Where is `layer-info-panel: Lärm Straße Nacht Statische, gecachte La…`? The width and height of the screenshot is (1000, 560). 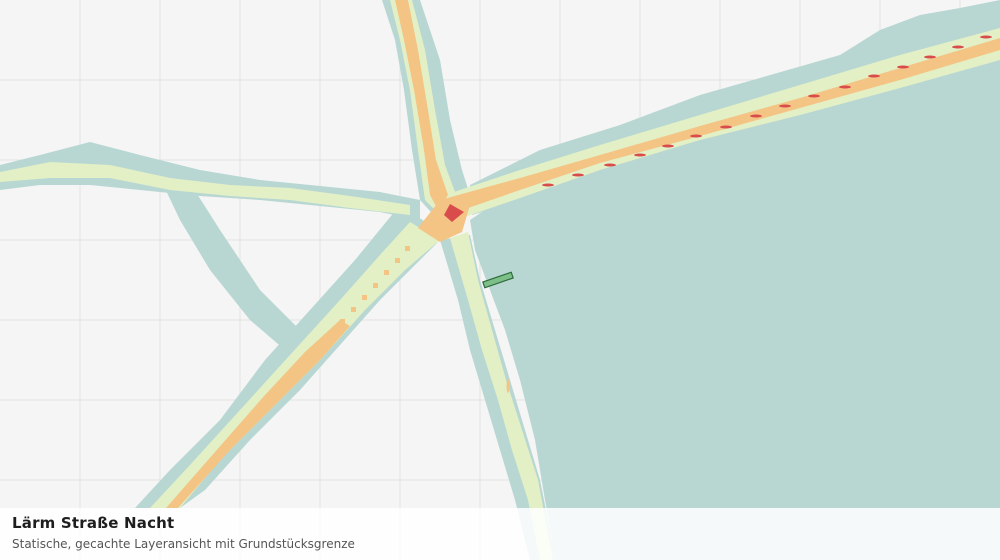
layer-info-panel: Lärm Straße Nacht Statische, gecachte La… is located at coordinates (500, 534).